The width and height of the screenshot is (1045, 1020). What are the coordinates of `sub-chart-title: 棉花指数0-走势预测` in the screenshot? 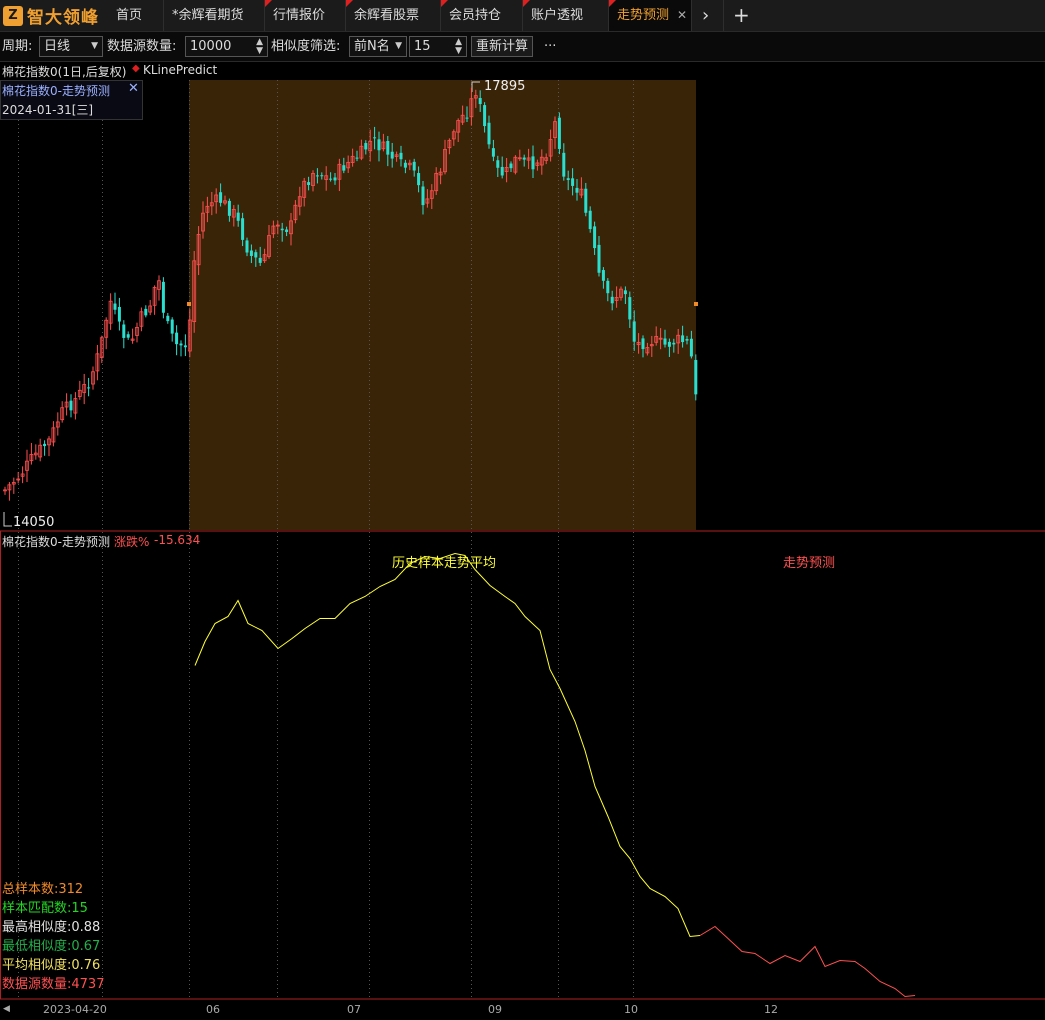 It's located at (56, 542).